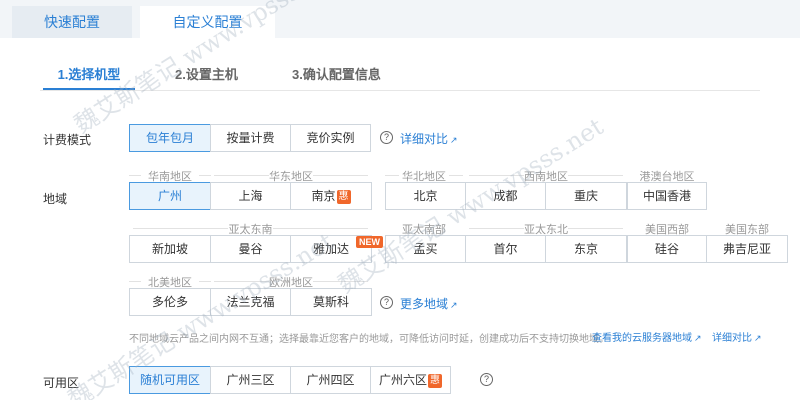 The width and height of the screenshot is (800, 400). I want to click on my-server-regions-link: 查看我的云服务器地域 ↗, so click(647, 336).